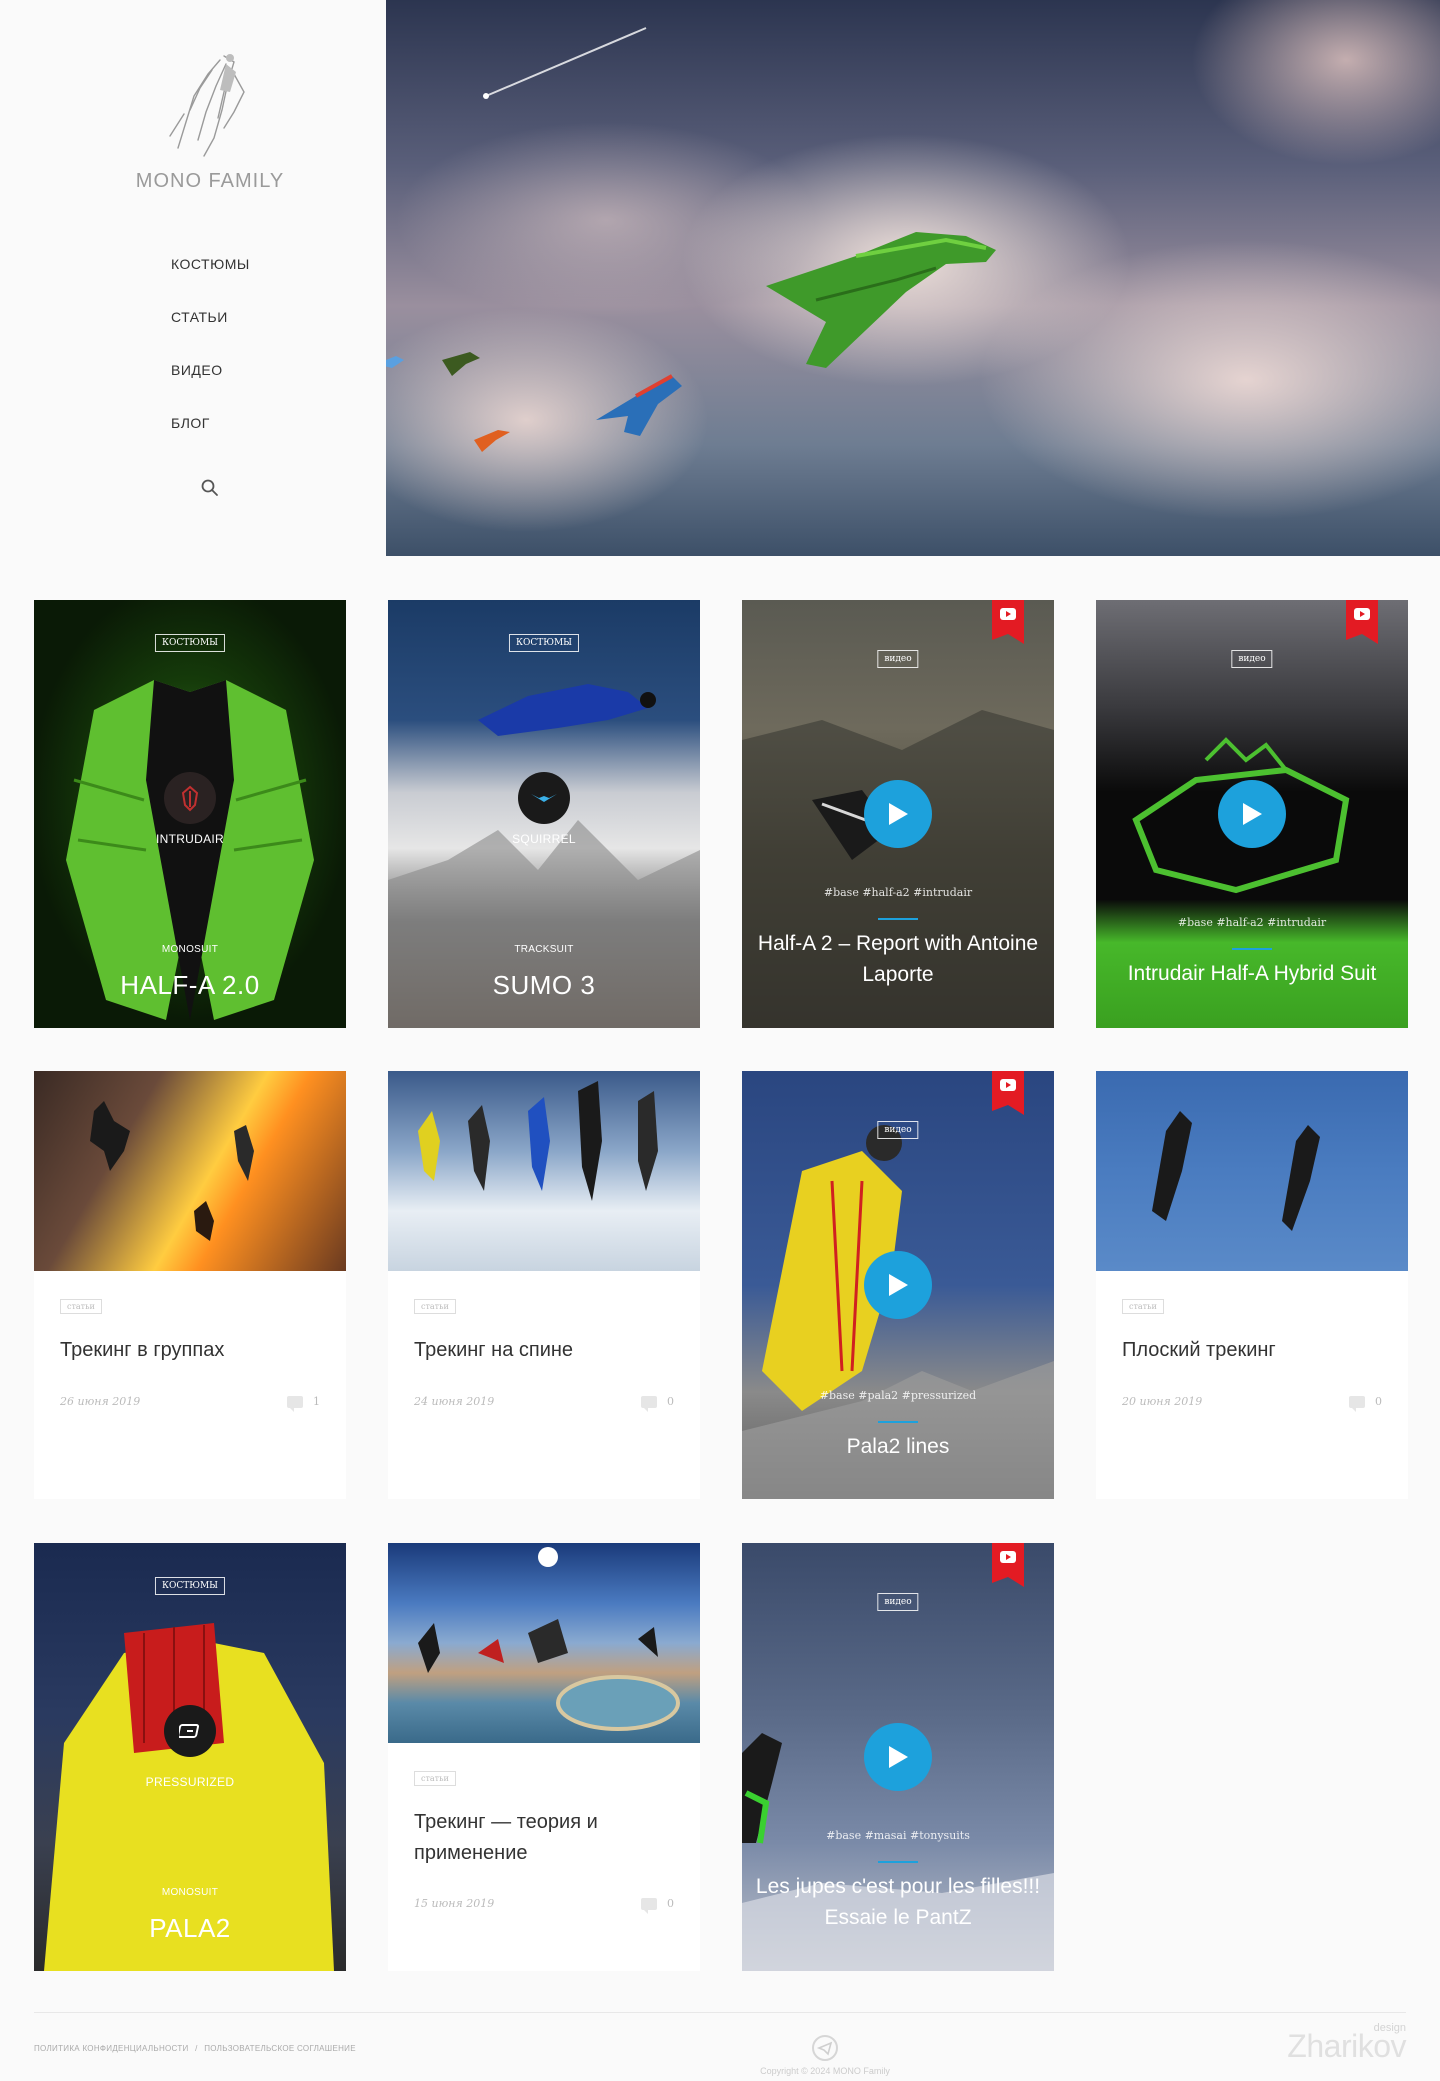  I want to click on article-meta: 20 июня 2019 0, so click(1252, 1403).